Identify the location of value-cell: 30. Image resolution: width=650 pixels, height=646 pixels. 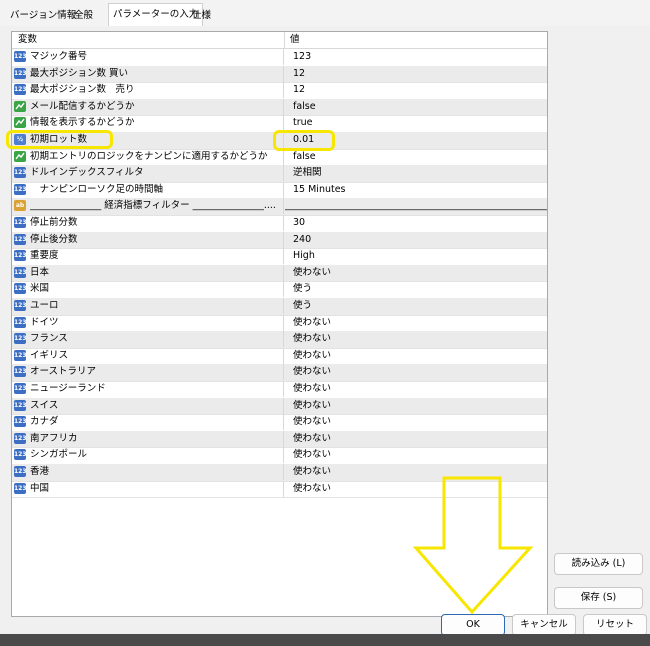
(415, 223).